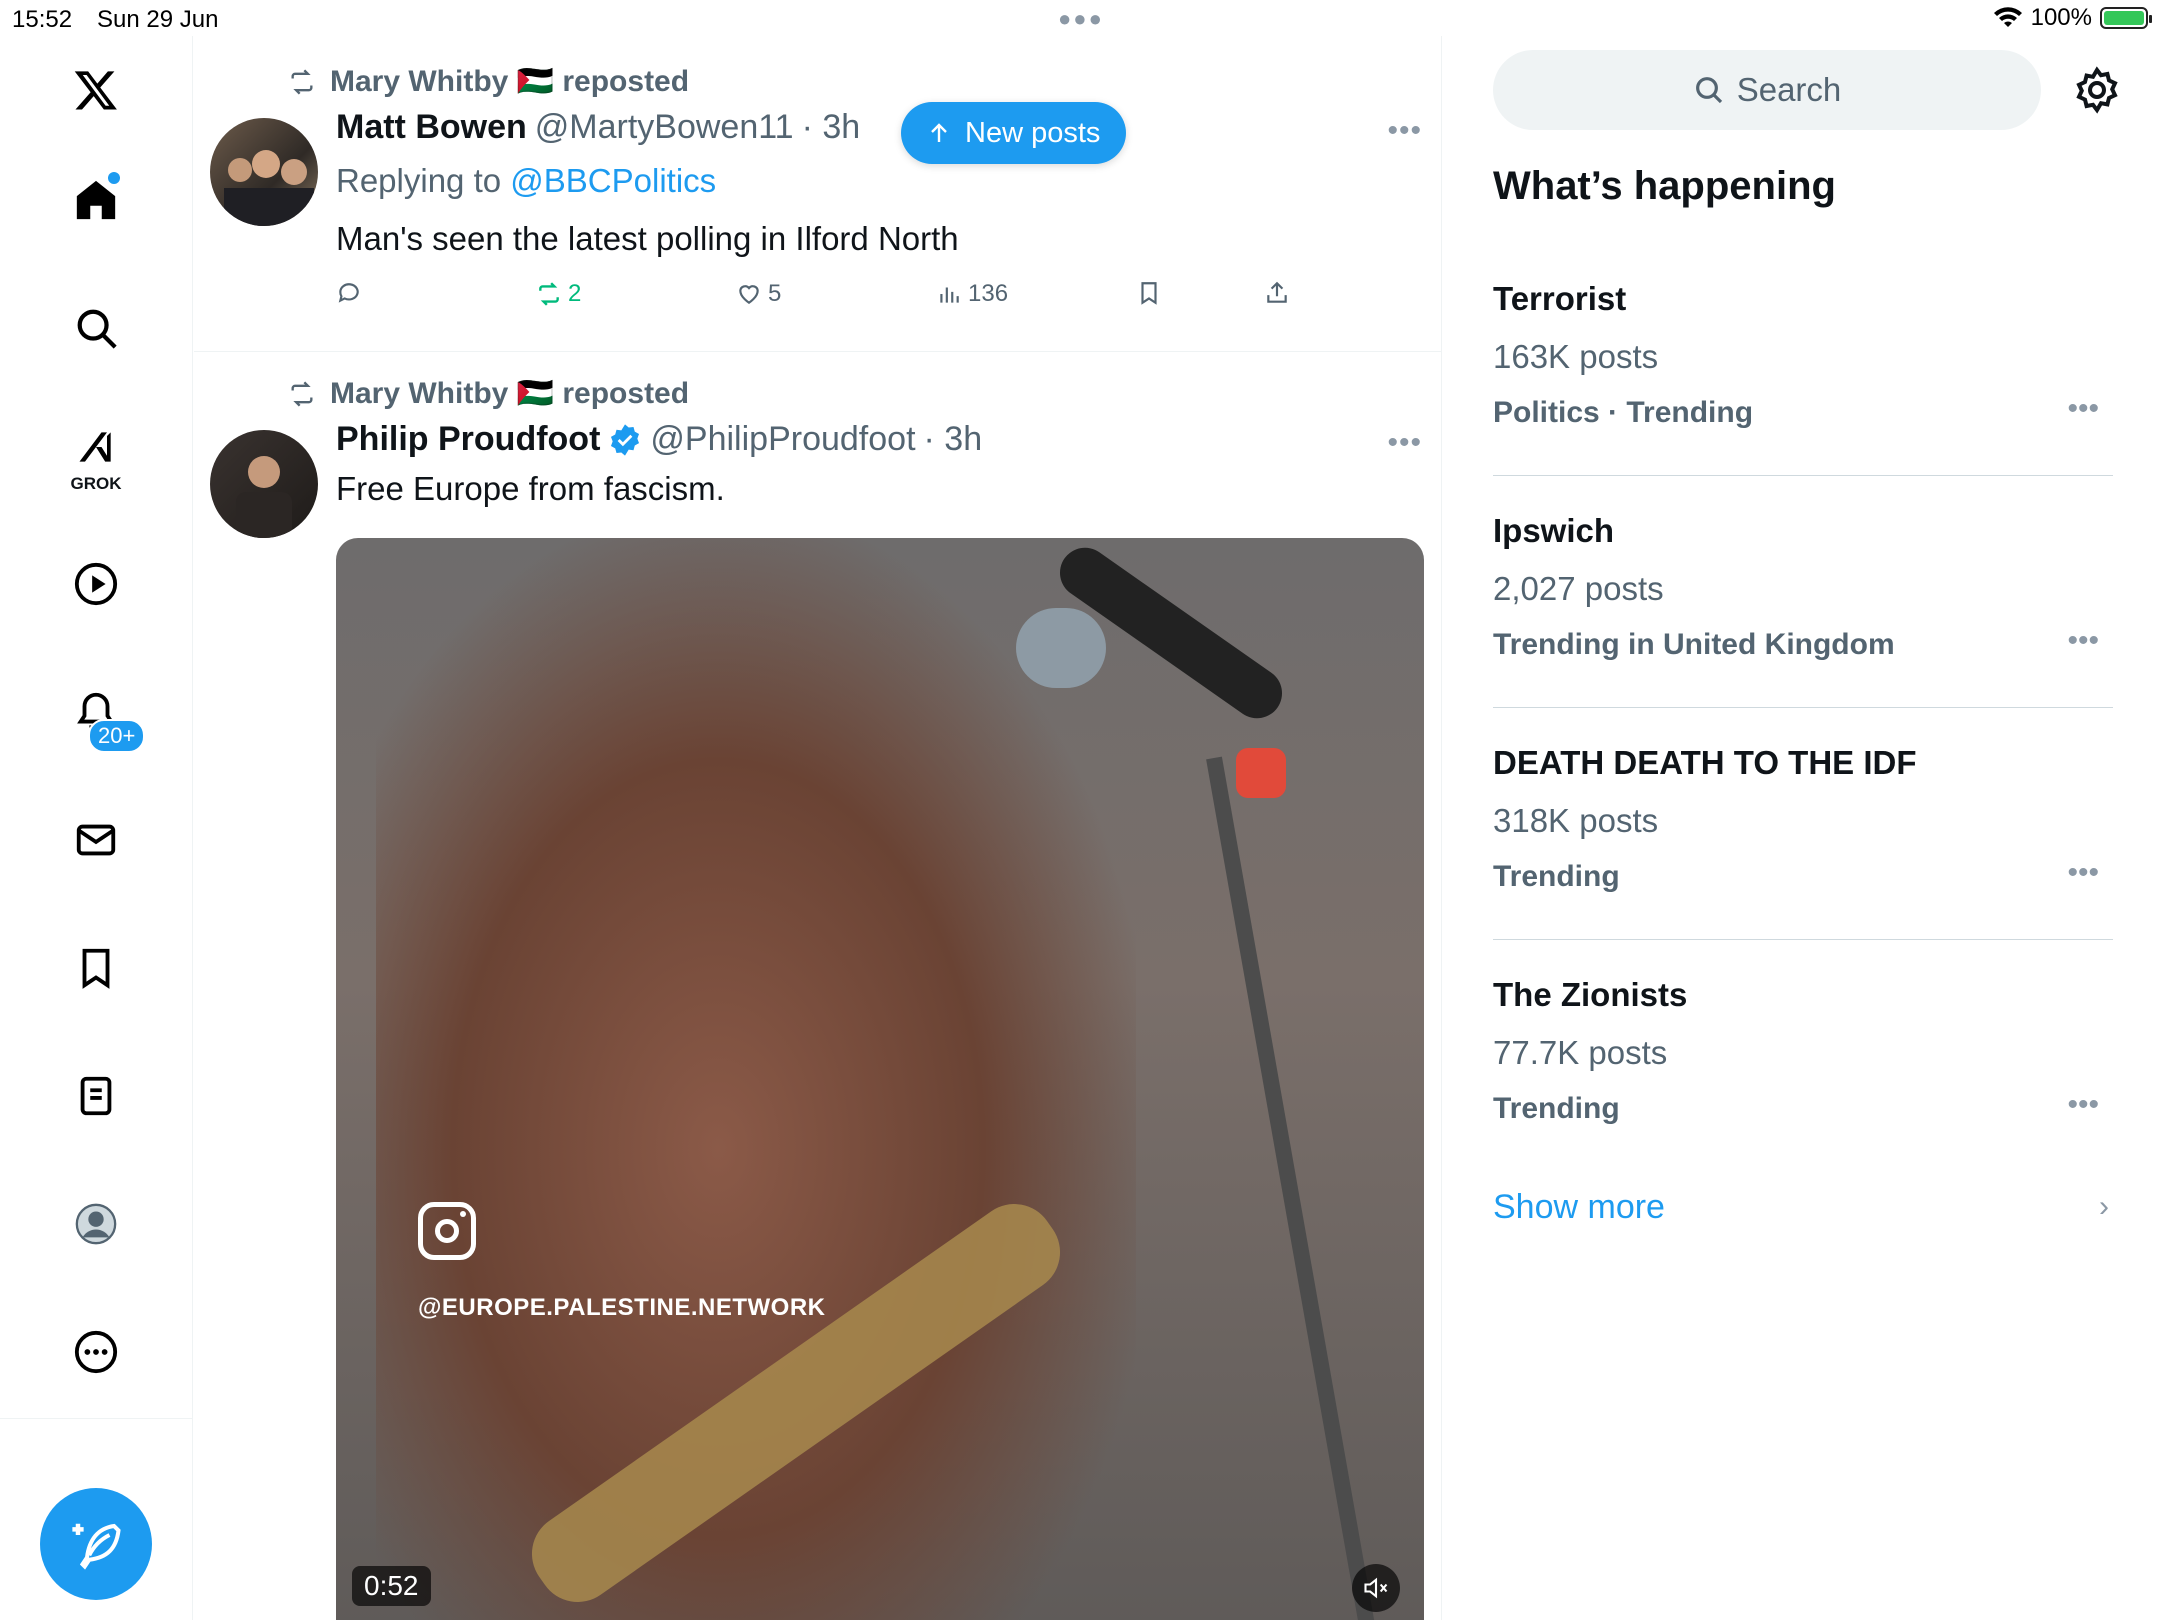  I want to click on home-icon, so click(96, 200).